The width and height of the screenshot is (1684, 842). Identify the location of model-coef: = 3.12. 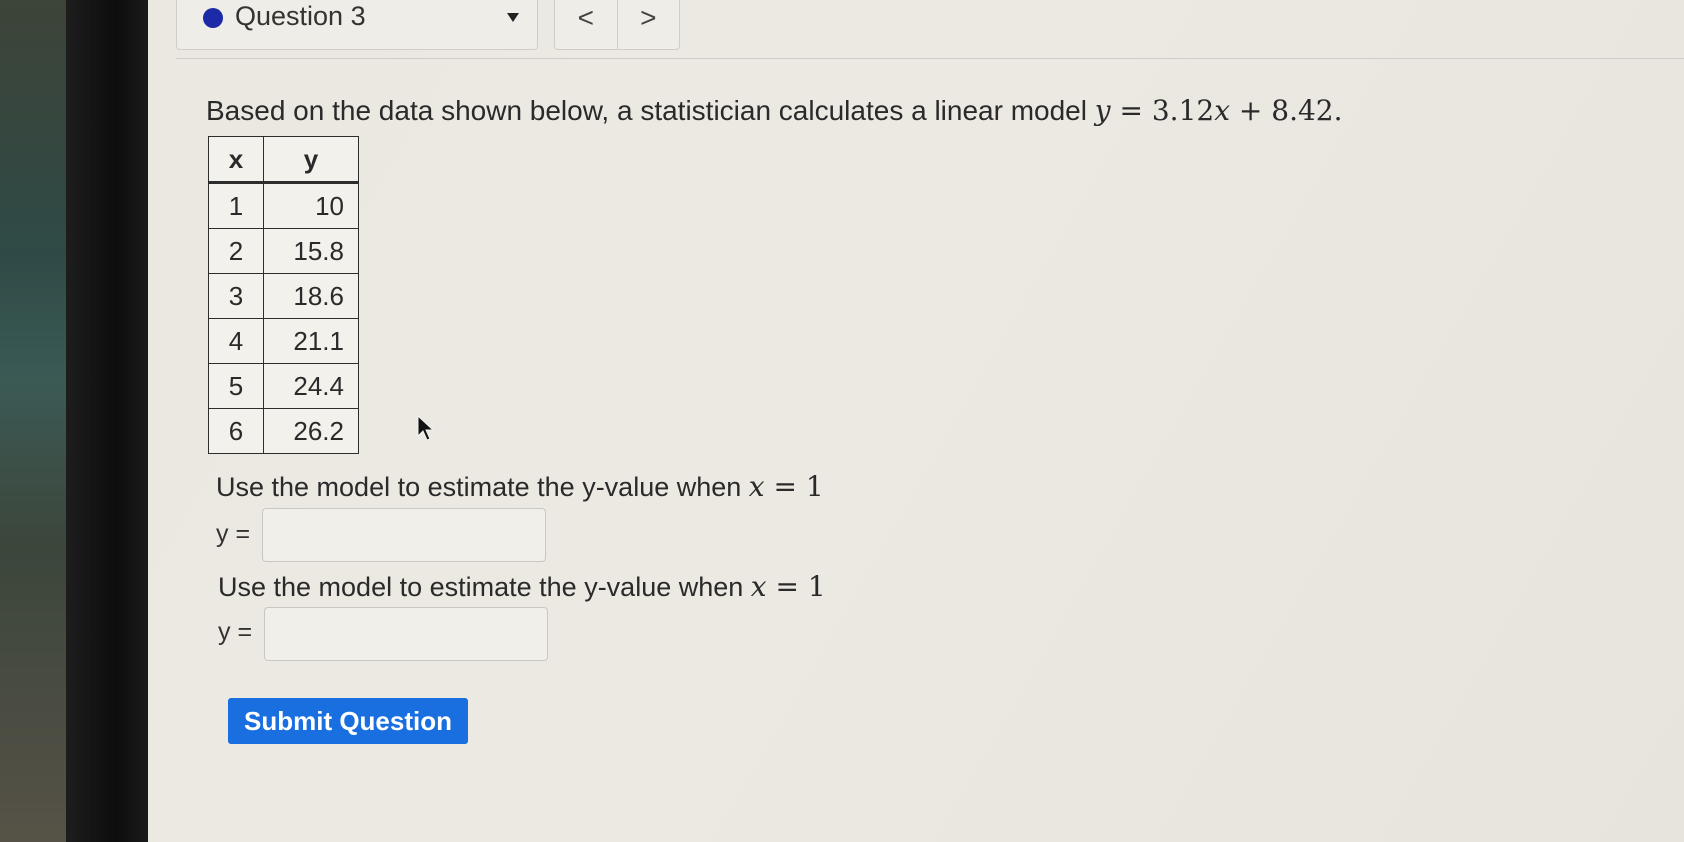
(1162, 110).